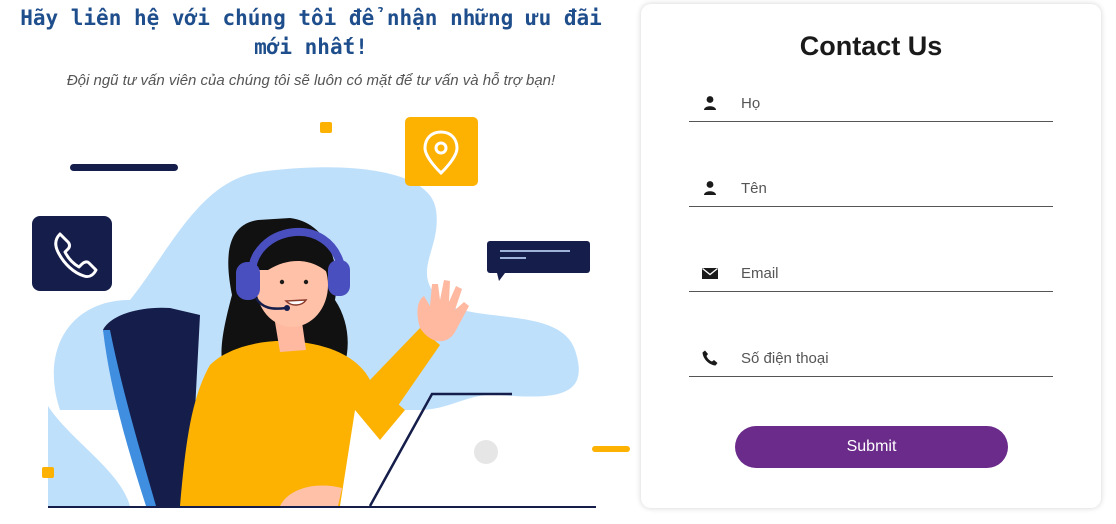 This screenshot has width=1116, height=524. Describe the element at coordinates (710, 273) in the screenshot. I see `envelope-icon` at that location.